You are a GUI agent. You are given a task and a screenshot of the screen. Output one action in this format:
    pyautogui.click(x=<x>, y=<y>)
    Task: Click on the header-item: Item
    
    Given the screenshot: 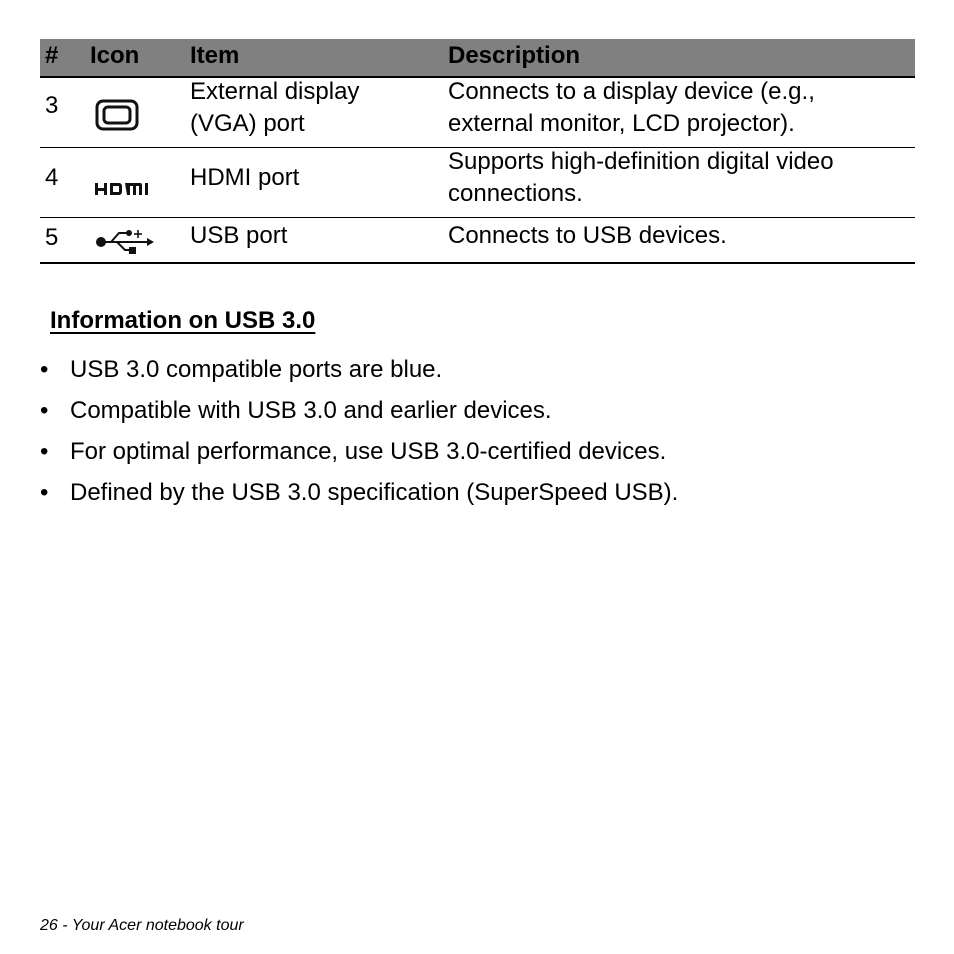 What is the action you would take?
    pyautogui.click(x=215, y=55)
    